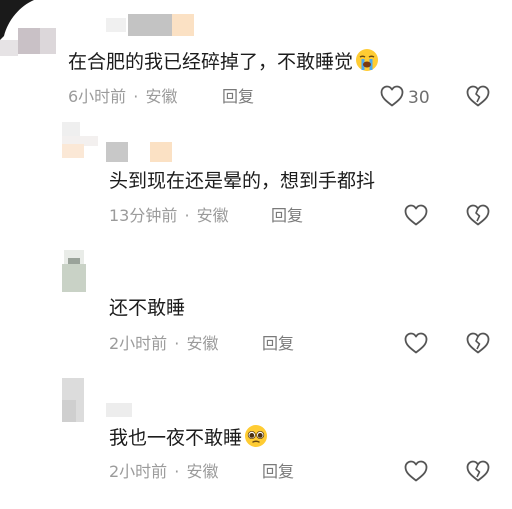 This screenshot has width=512, height=509. Describe the element at coordinates (367, 63) in the screenshot. I see `loudly-crying-face-icon` at that location.